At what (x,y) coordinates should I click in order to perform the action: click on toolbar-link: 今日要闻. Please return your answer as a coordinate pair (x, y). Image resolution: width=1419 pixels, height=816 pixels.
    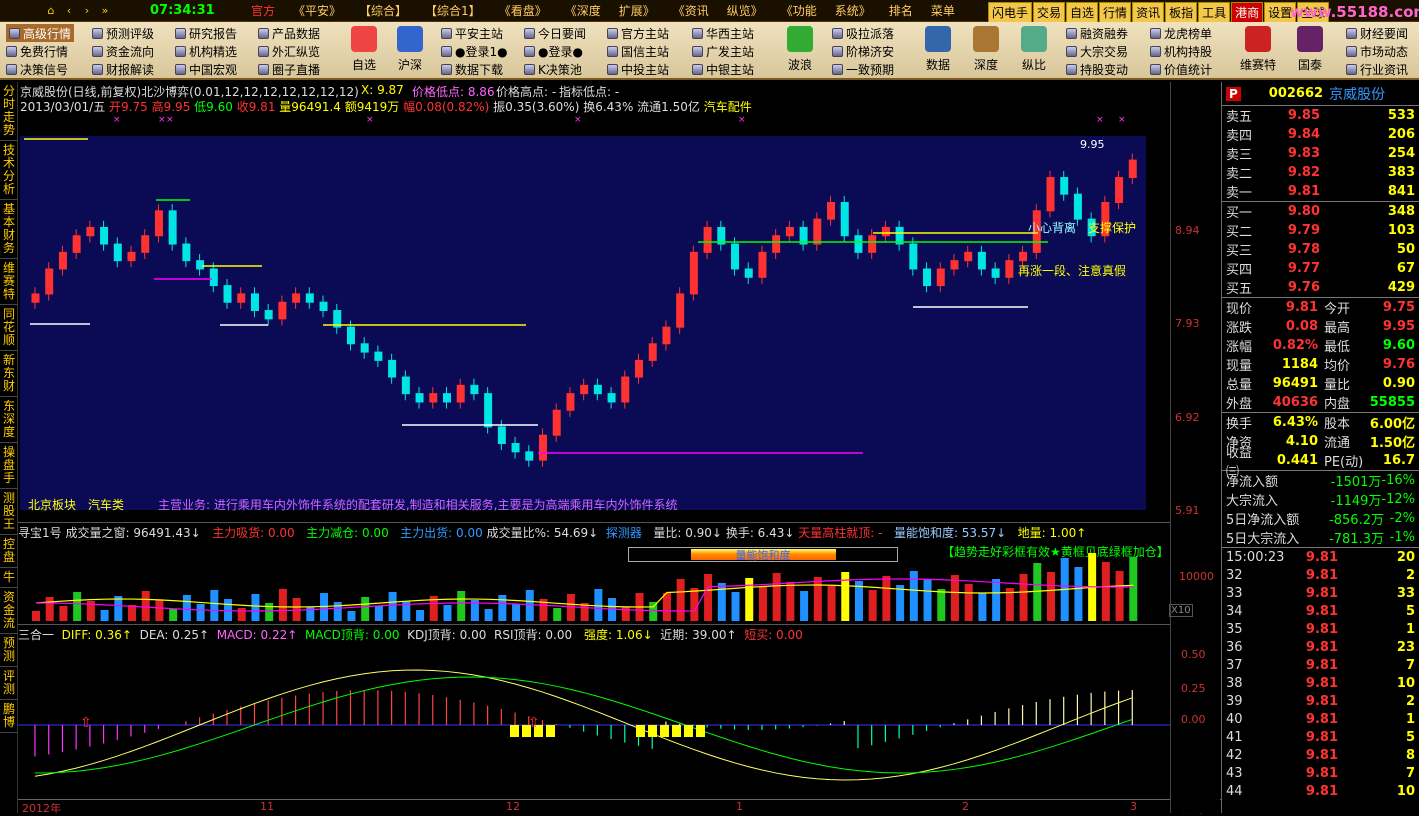
    Looking at the image, I should click on (555, 33).